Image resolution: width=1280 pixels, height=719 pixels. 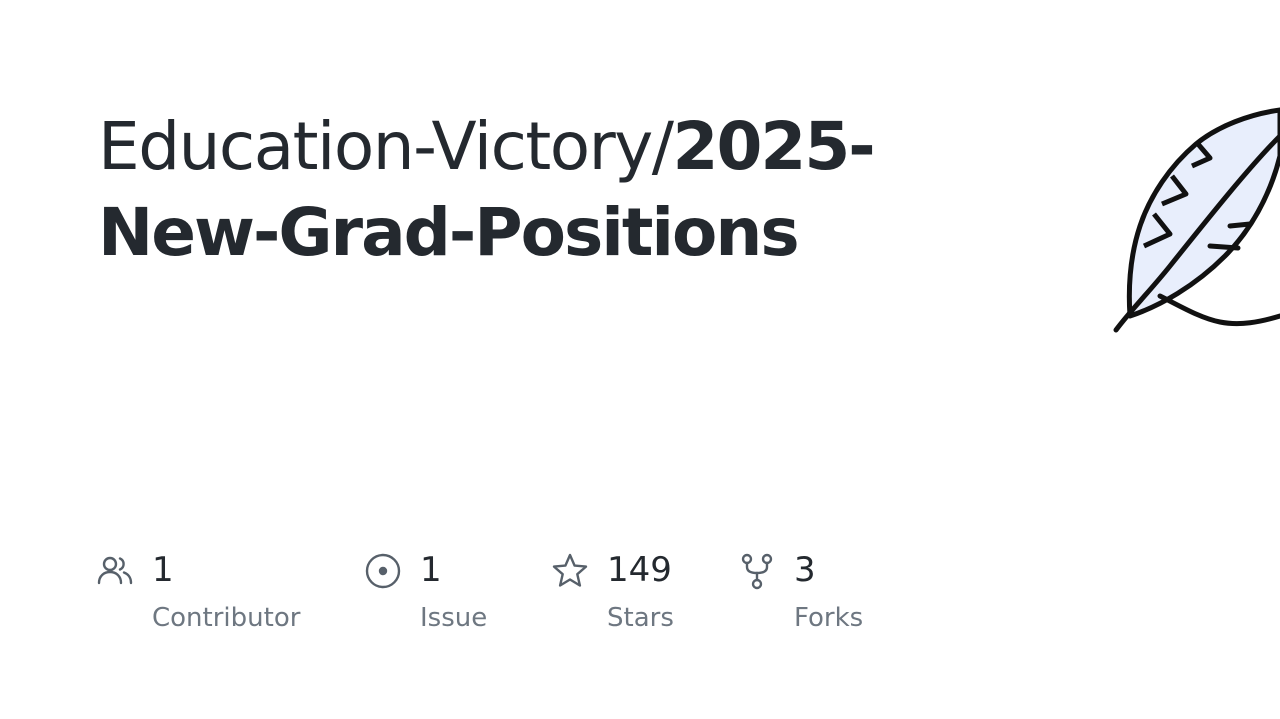 I want to click on stat-stars: 149 Stars, so click(x=631, y=593).